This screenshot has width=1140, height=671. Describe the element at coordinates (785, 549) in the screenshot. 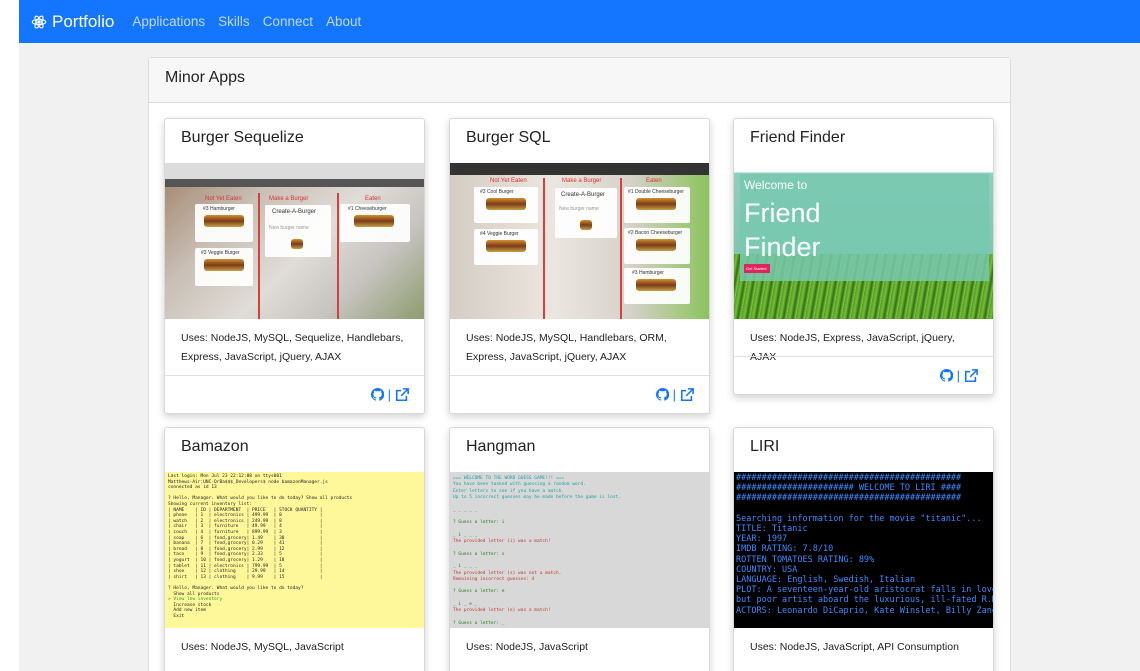

I see `terminal-line: IMDB RATING: 7.8/10` at that location.